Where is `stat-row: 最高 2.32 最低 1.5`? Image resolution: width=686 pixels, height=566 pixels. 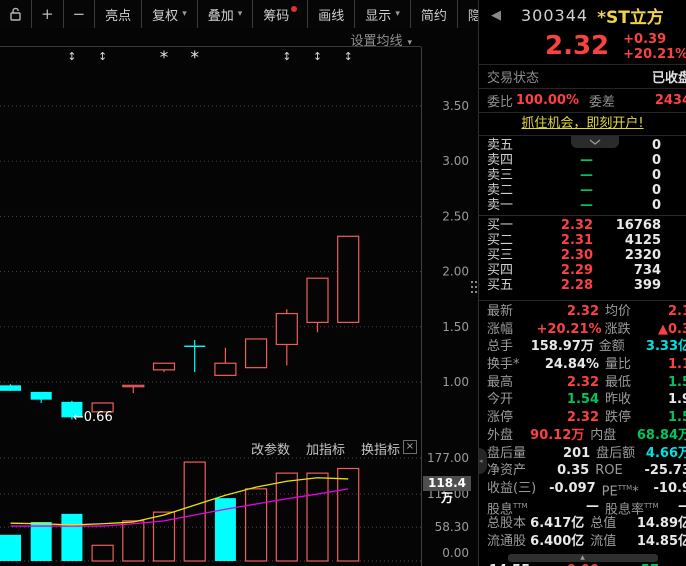 stat-row: 最高 2.32 最低 1.5 is located at coordinates (582, 383).